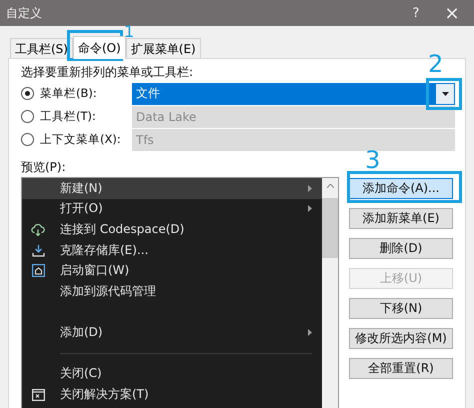  I want to click on preview-label: 预览(P):, so click(44, 167).